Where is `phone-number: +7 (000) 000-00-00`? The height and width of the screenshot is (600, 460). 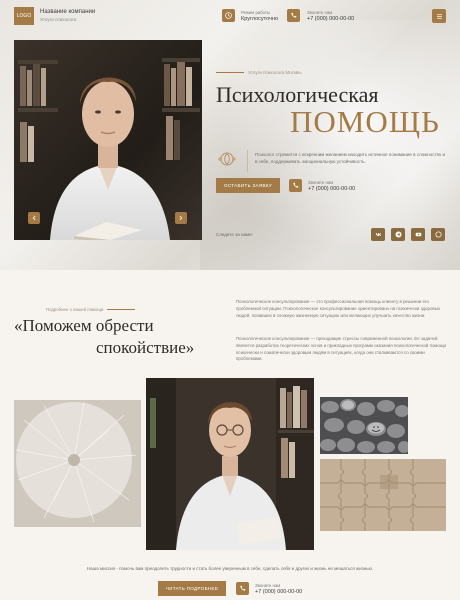
phone-number: +7 (000) 000-00-00 is located at coordinates (330, 19).